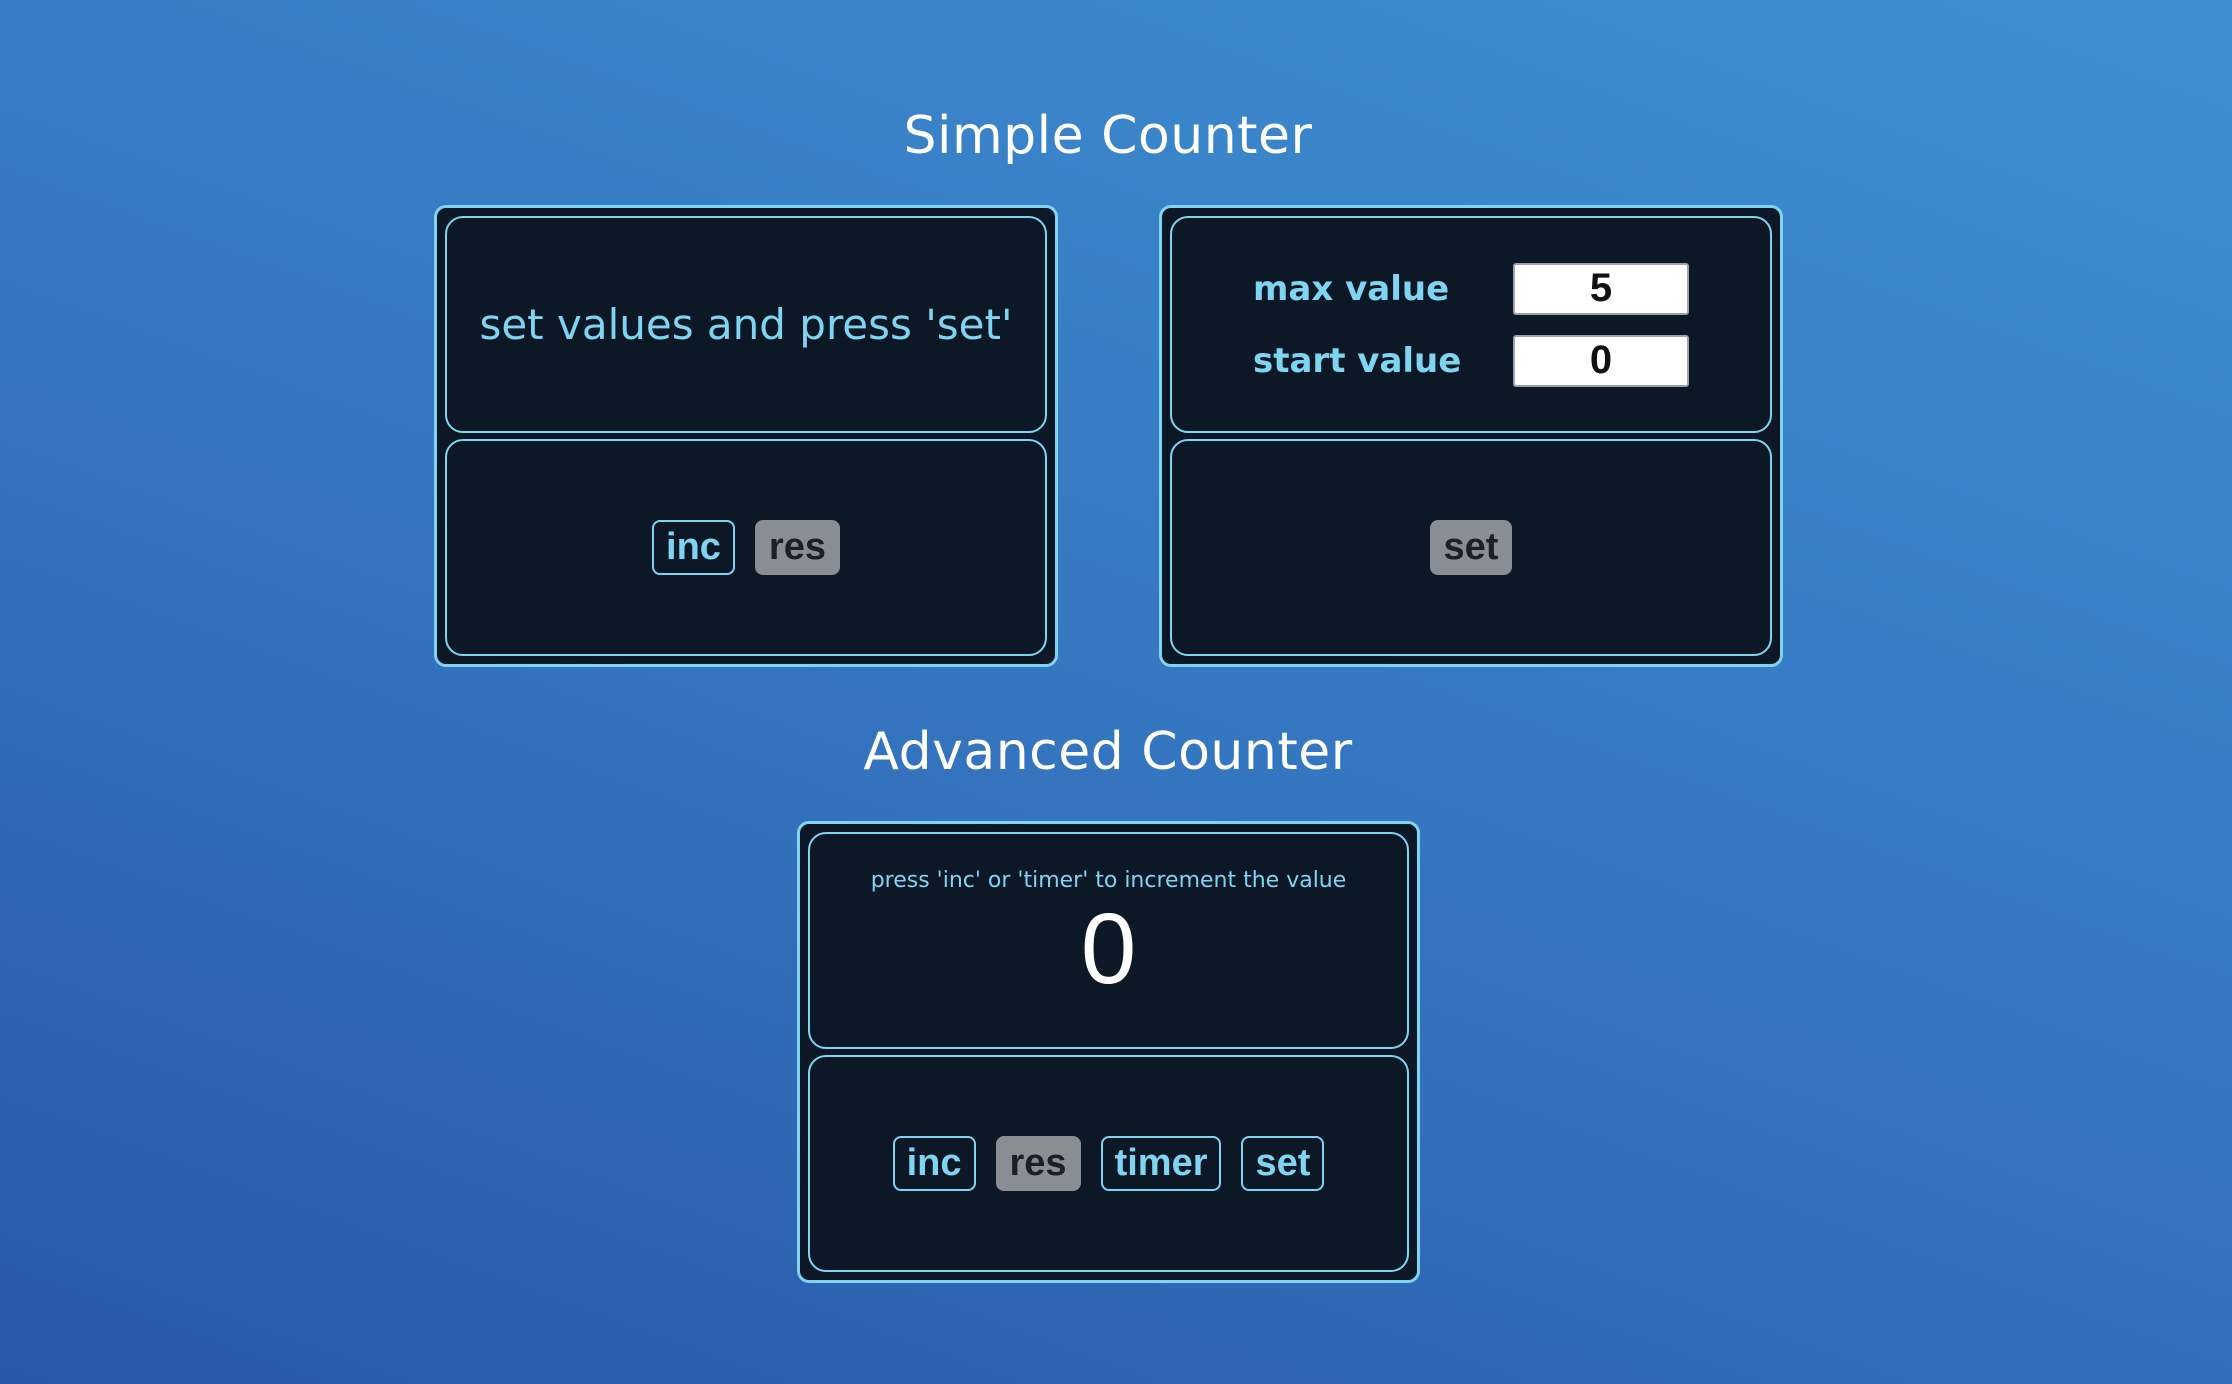 The width and height of the screenshot is (2232, 1384). I want to click on simple-counter-controls: inc res, so click(746, 547).